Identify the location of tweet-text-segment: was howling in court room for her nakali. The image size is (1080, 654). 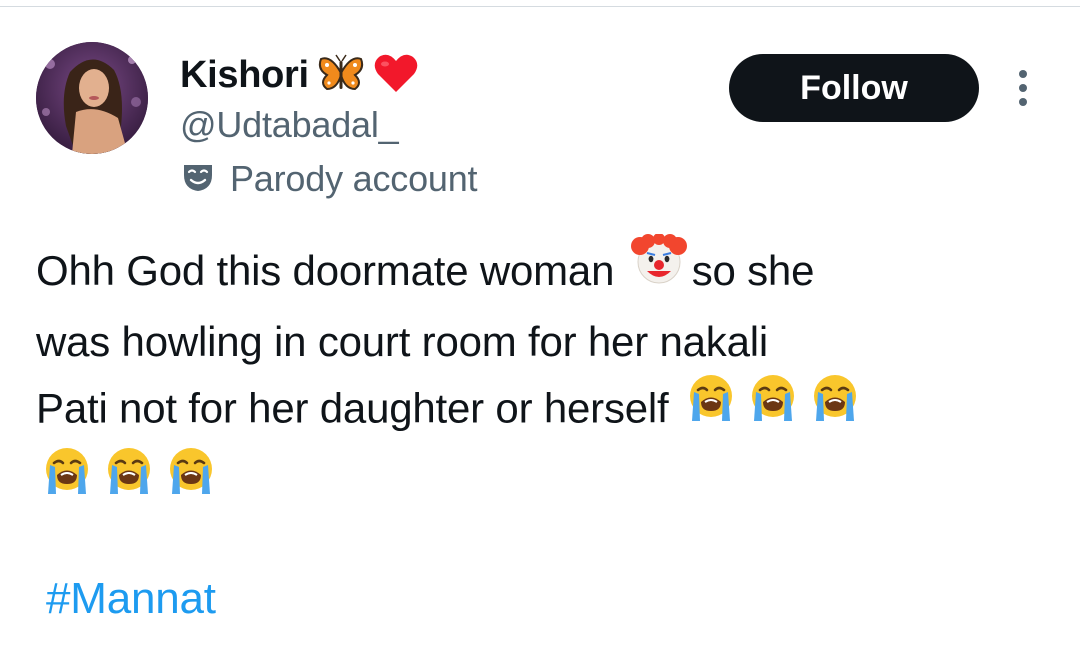
(402, 342).